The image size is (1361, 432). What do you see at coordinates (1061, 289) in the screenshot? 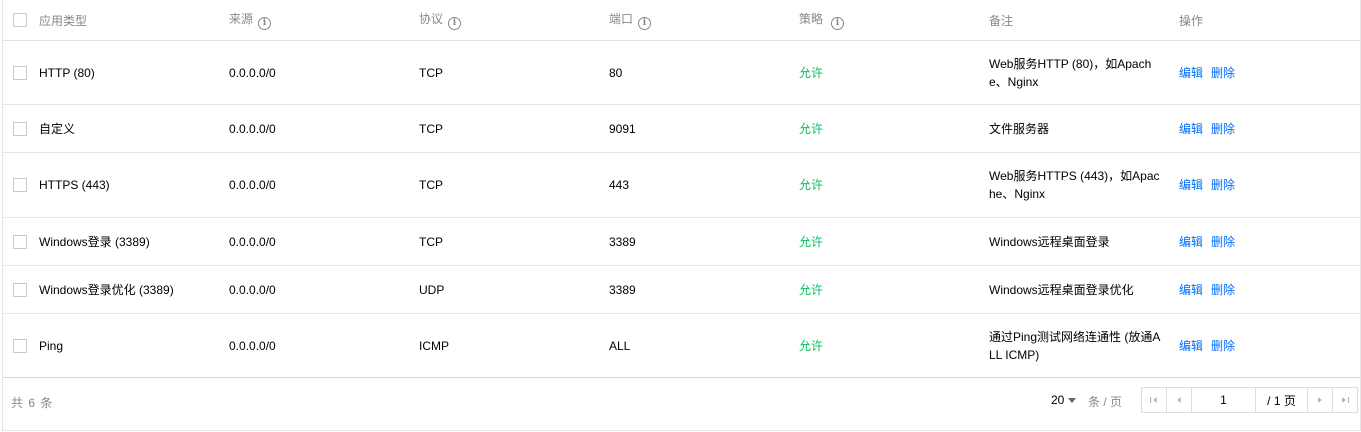
I see `remark-text: Windows远程桌面登录优化` at bounding box center [1061, 289].